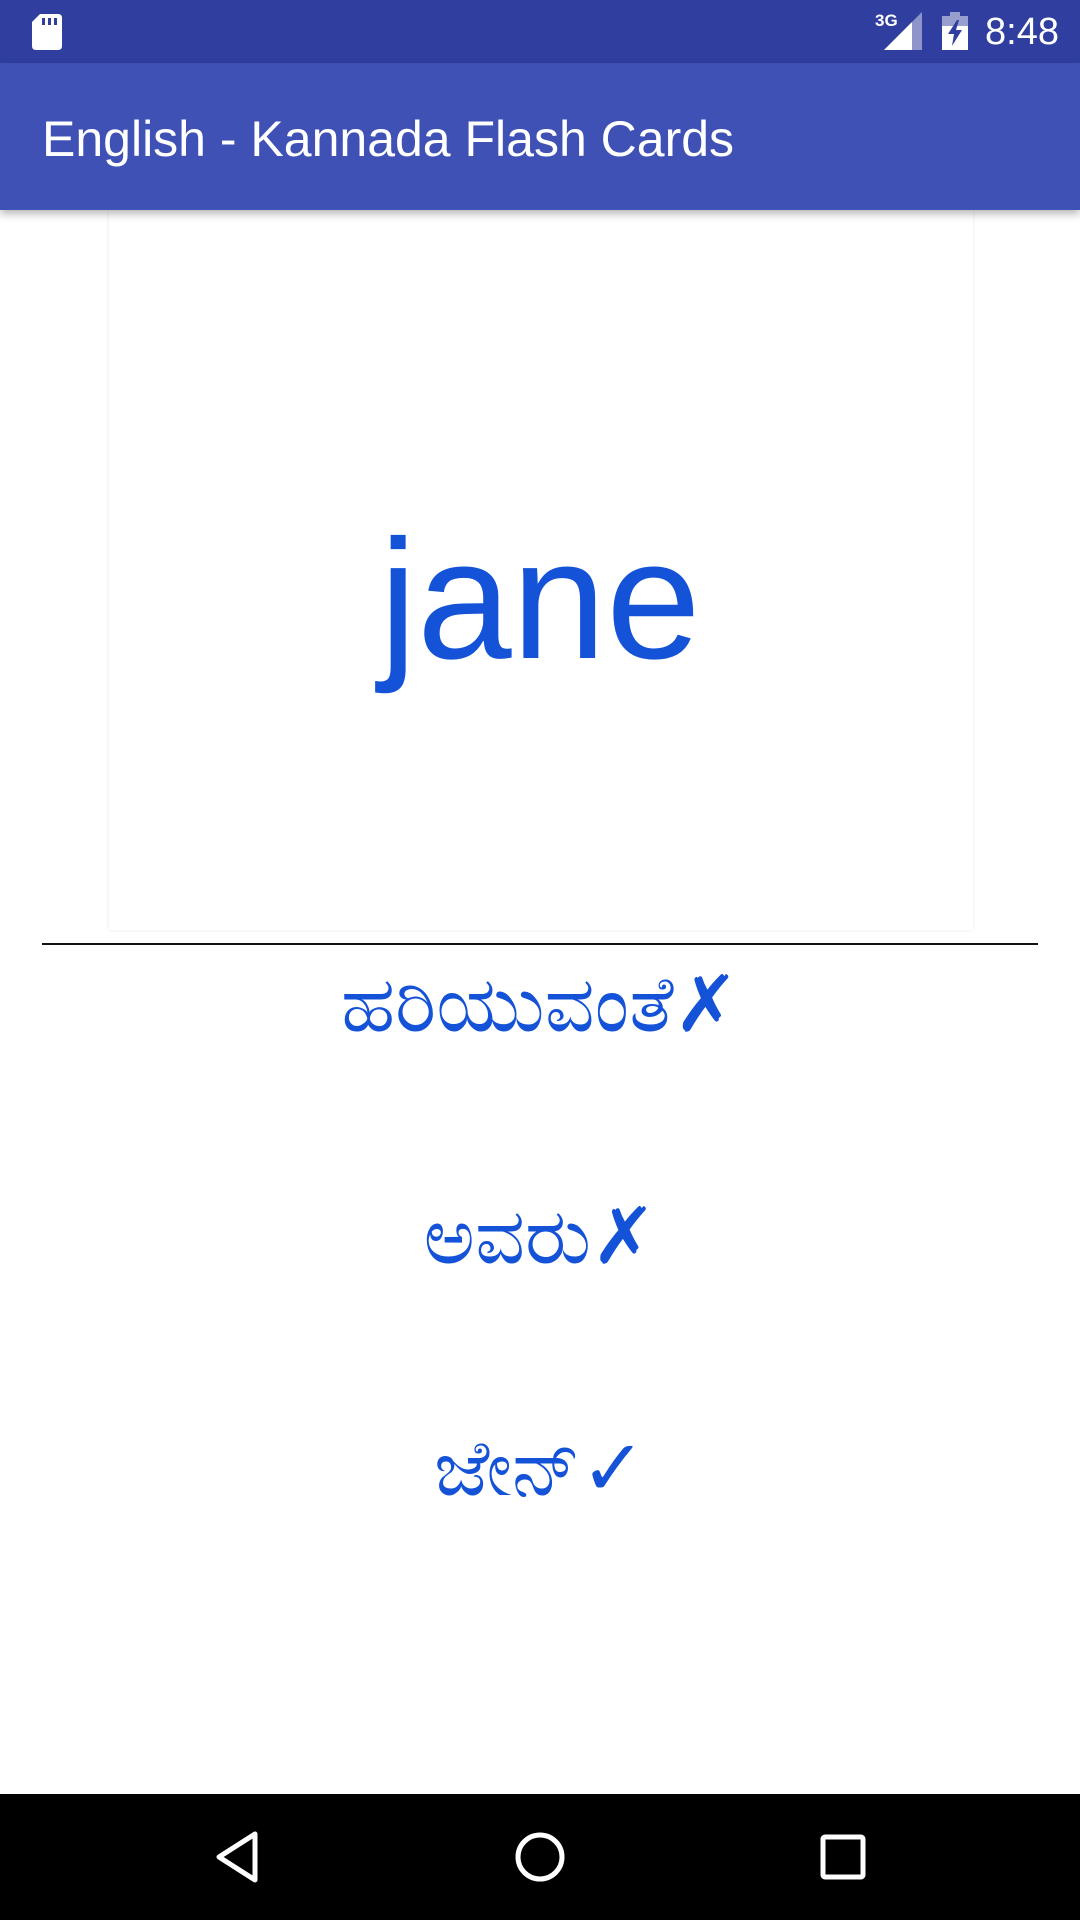 This screenshot has height=1920, width=1080. I want to click on status-time: 8:48, so click(1022, 32).